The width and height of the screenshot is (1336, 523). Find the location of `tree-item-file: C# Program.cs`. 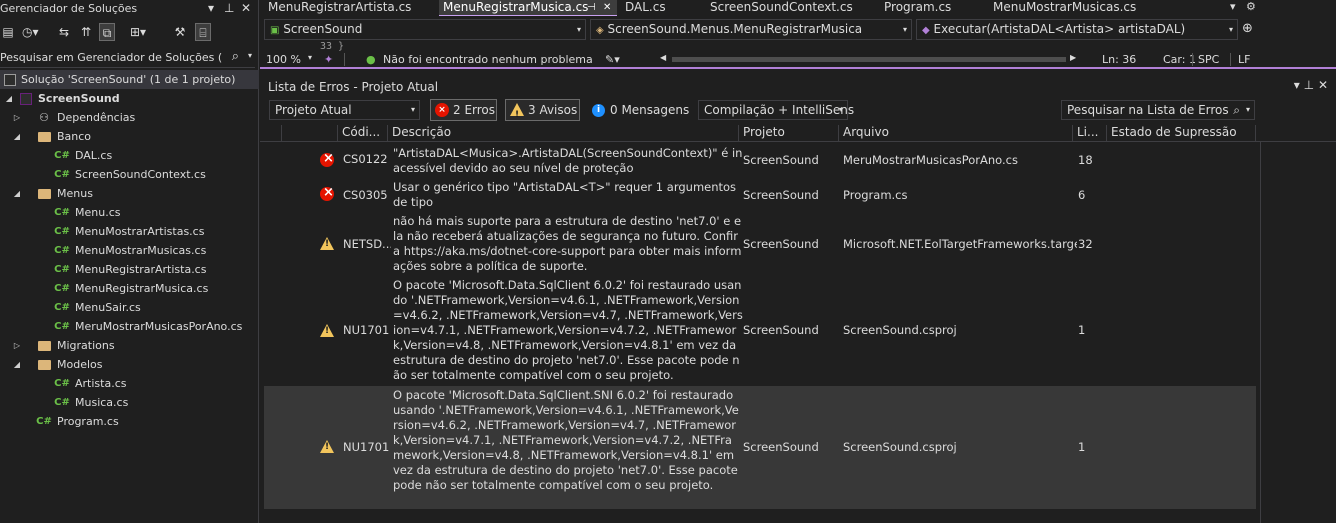

tree-item-file: C# Program.cs is located at coordinates (129, 421).